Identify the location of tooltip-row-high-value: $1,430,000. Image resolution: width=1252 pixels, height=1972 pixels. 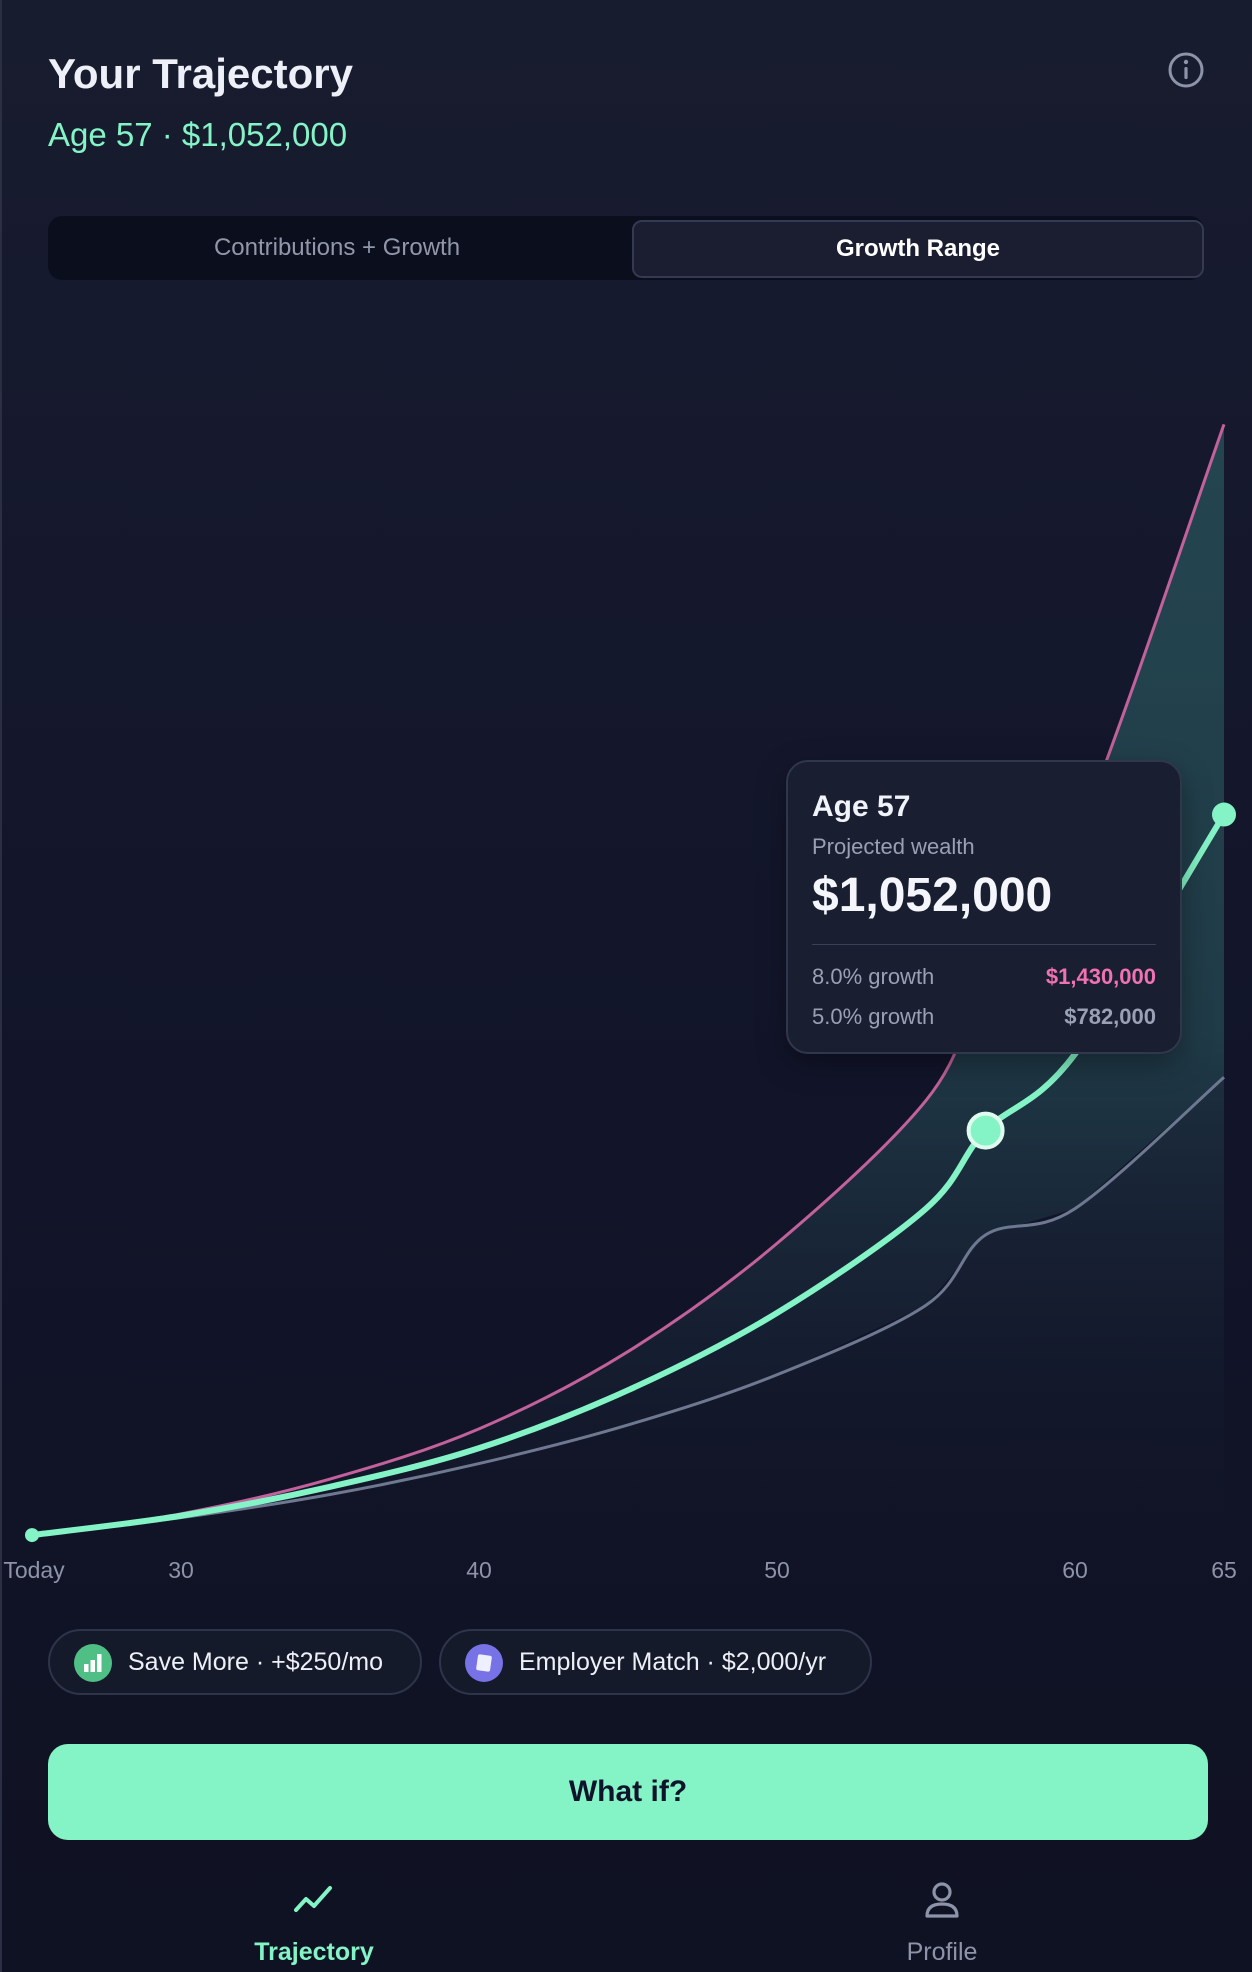
(1100, 976).